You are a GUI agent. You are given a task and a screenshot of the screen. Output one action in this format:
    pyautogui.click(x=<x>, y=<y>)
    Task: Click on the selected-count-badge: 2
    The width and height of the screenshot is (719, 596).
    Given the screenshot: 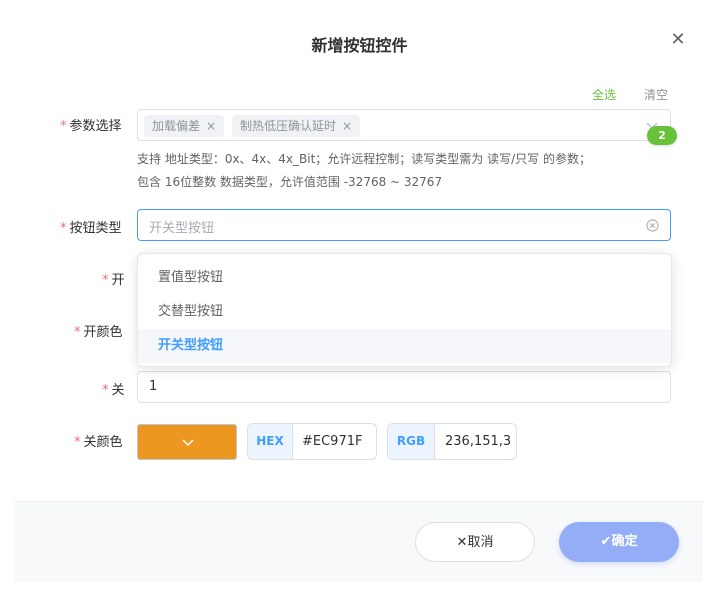 What is the action you would take?
    pyautogui.click(x=662, y=135)
    